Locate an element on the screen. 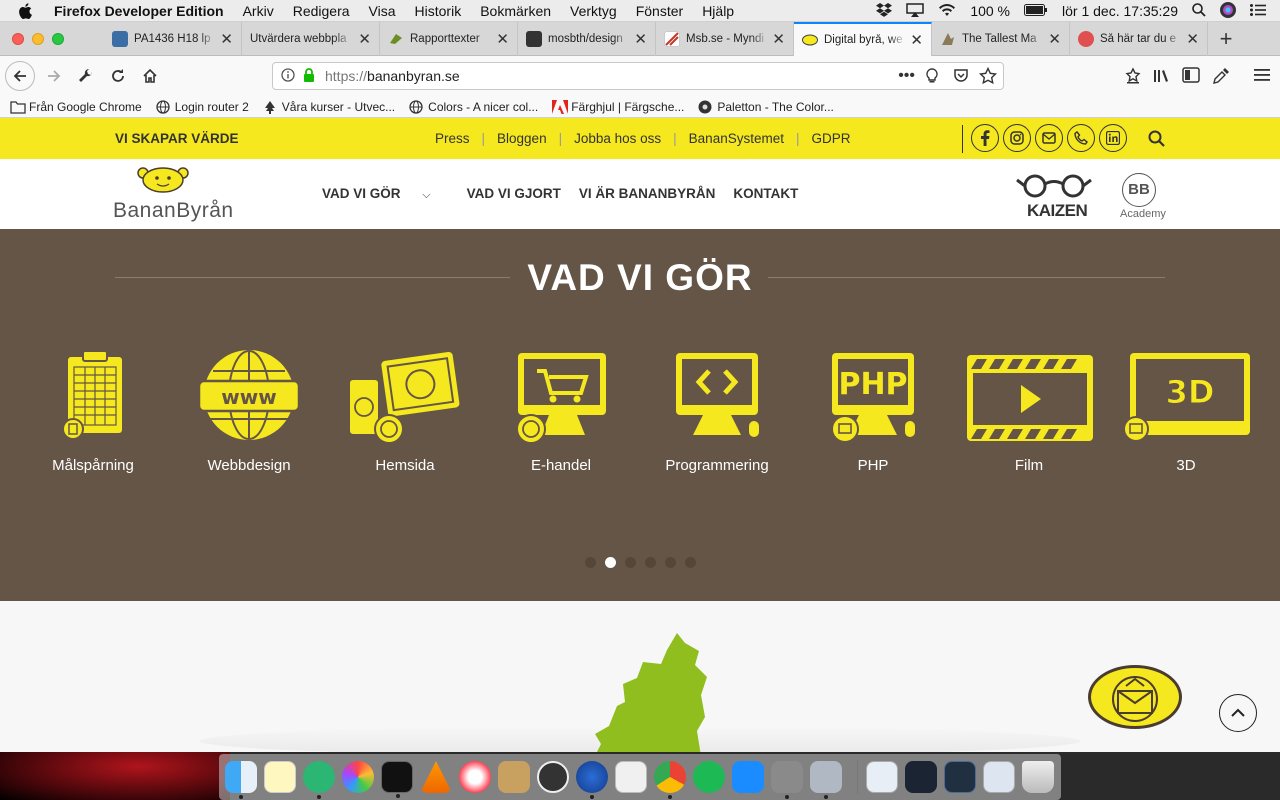  facebook-icon is located at coordinates (985, 138).